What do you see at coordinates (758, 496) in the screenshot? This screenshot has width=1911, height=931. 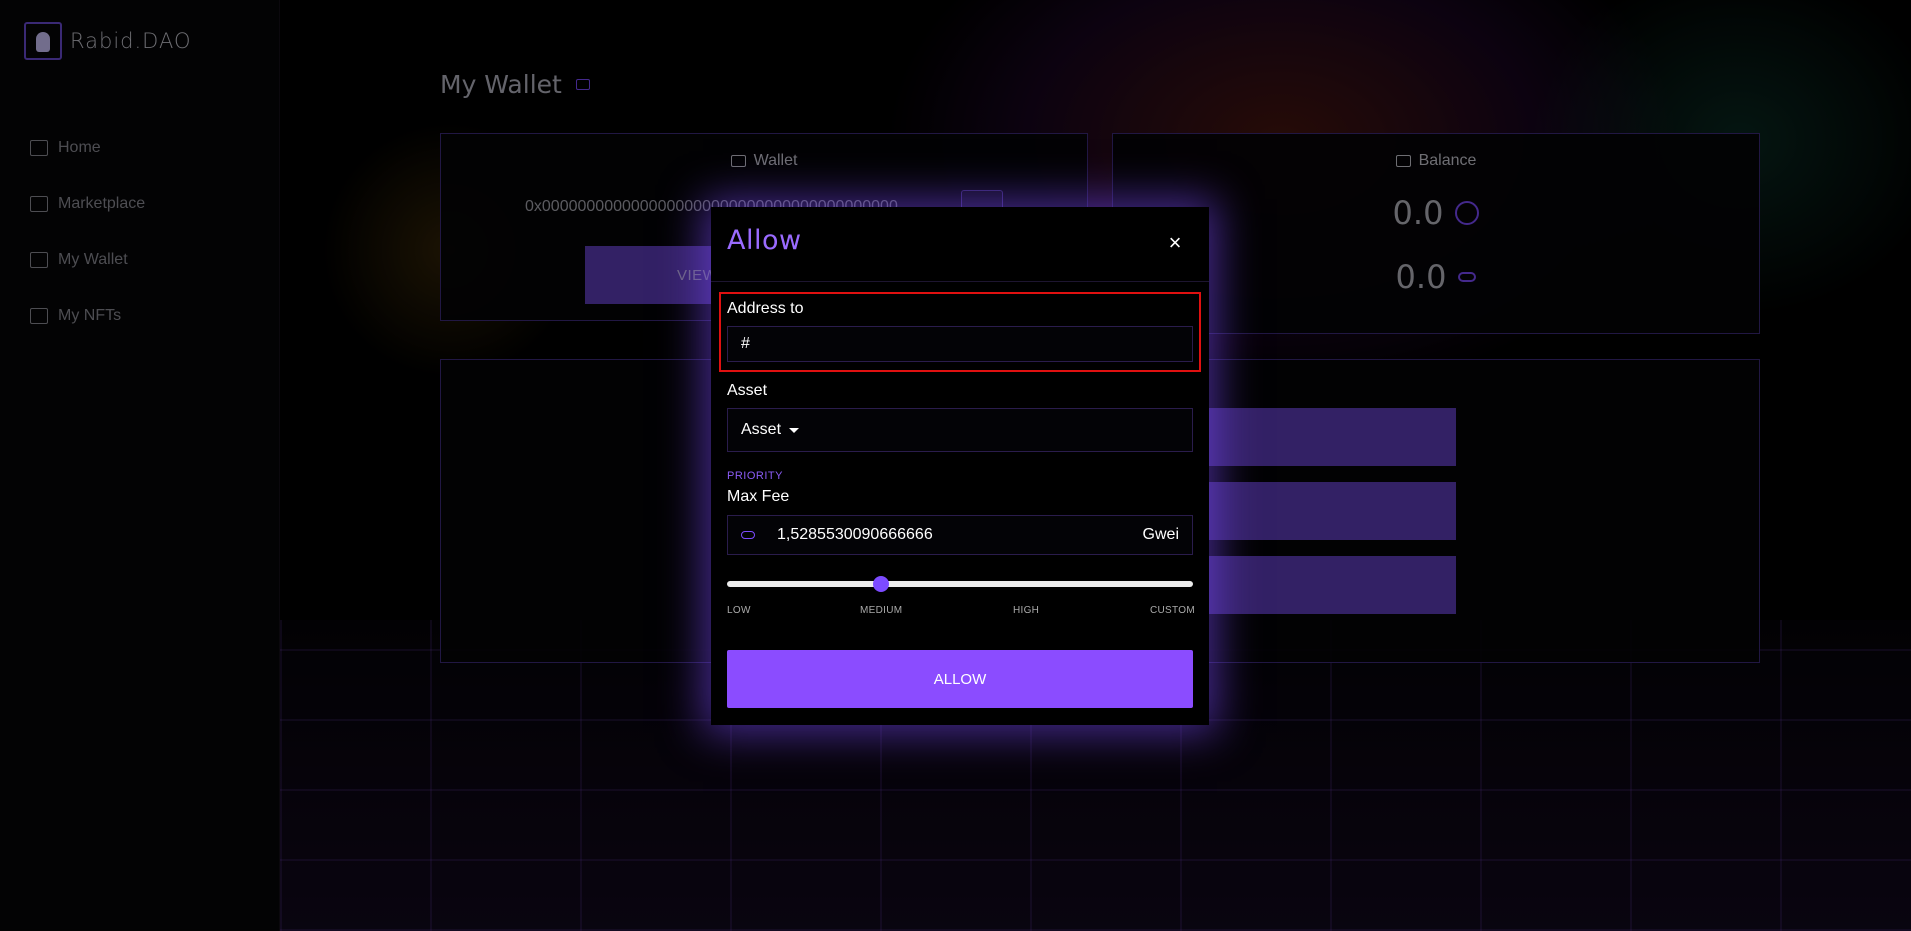 I see `max-fee-label: Max Fee` at bounding box center [758, 496].